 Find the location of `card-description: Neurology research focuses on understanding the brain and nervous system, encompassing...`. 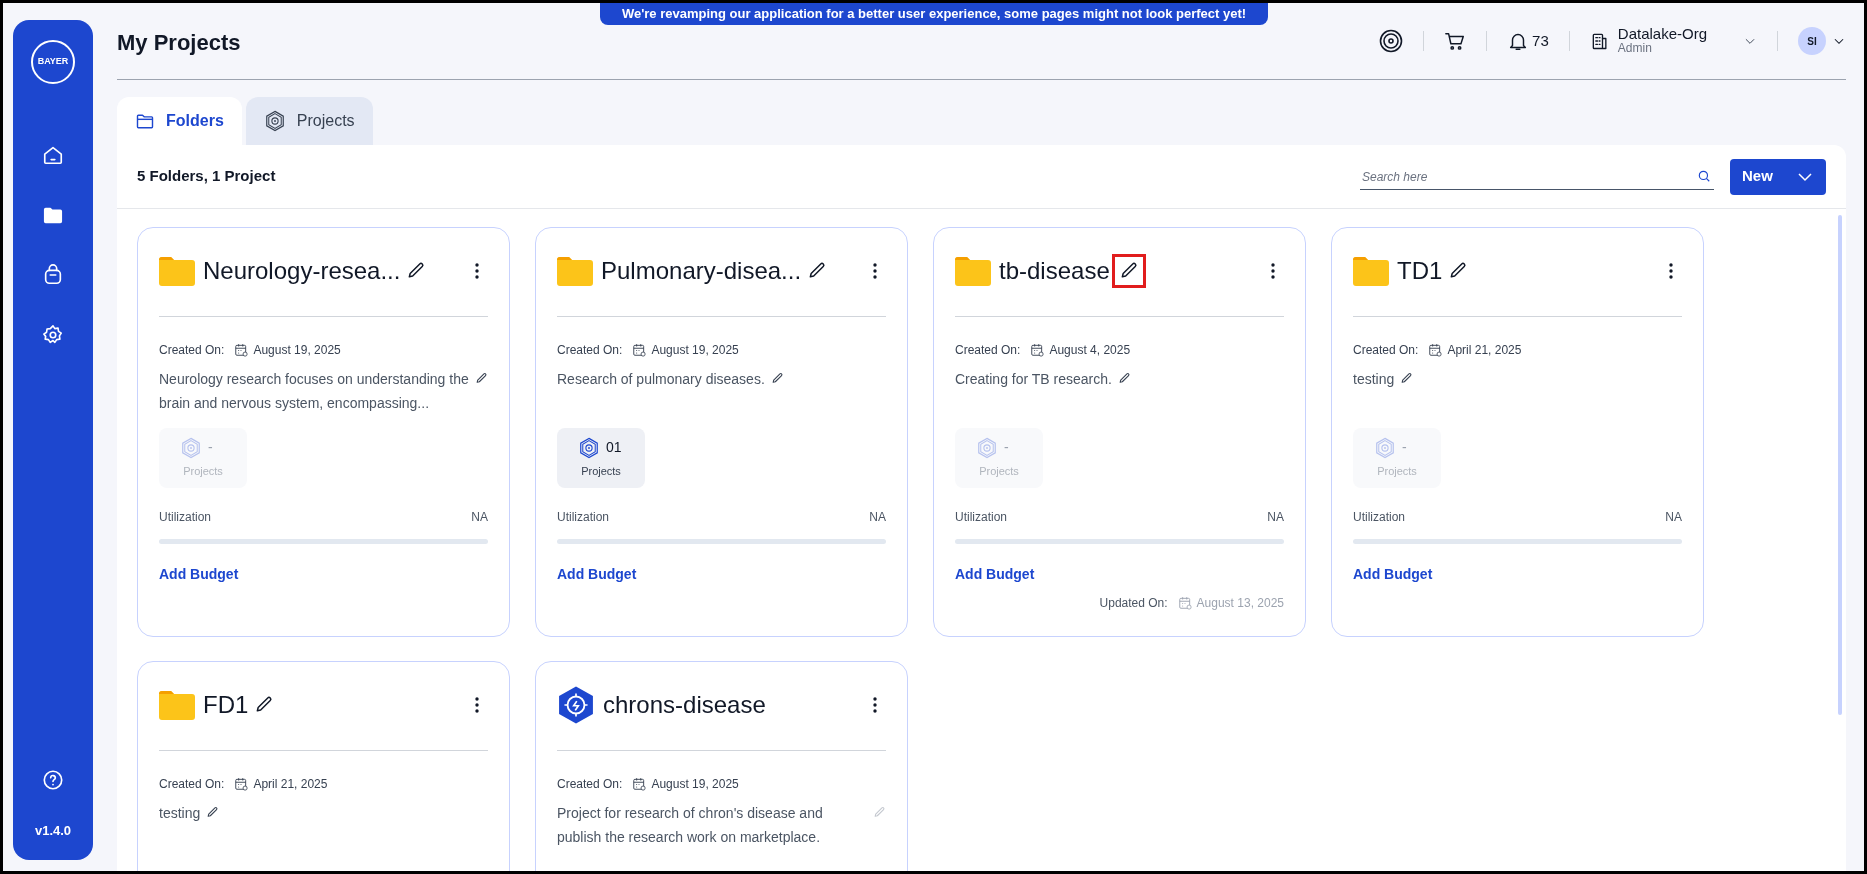

card-description: Neurology research focuses on understanding the brain and nervous system, encompassing... is located at coordinates (314, 391).